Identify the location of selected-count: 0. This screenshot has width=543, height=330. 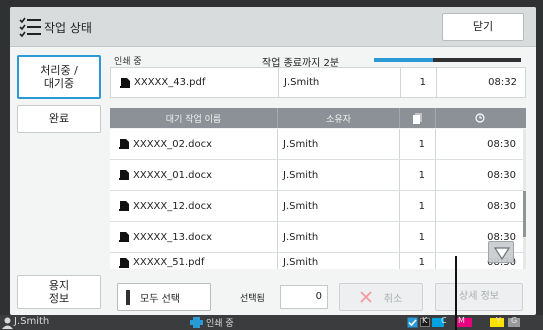
(304, 297).